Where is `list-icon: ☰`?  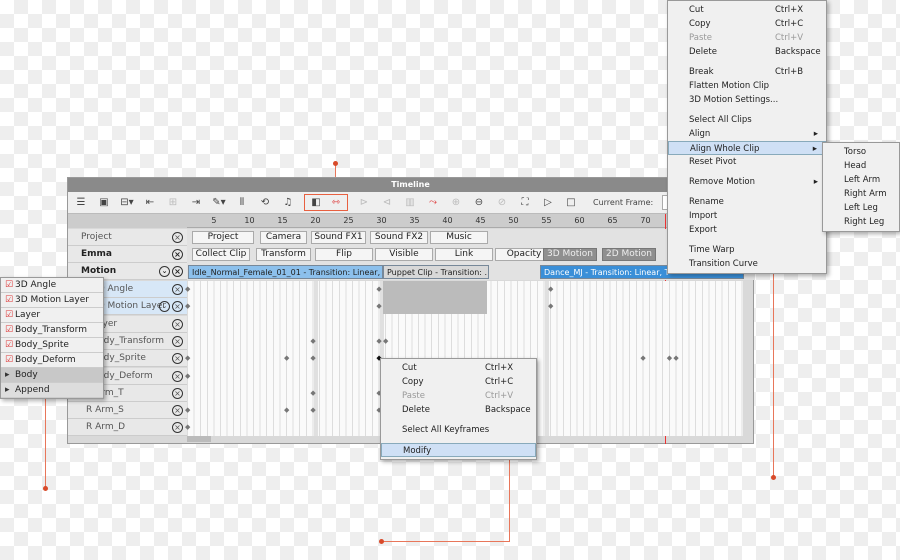 list-icon: ☰ is located at coordinates (81, 202).